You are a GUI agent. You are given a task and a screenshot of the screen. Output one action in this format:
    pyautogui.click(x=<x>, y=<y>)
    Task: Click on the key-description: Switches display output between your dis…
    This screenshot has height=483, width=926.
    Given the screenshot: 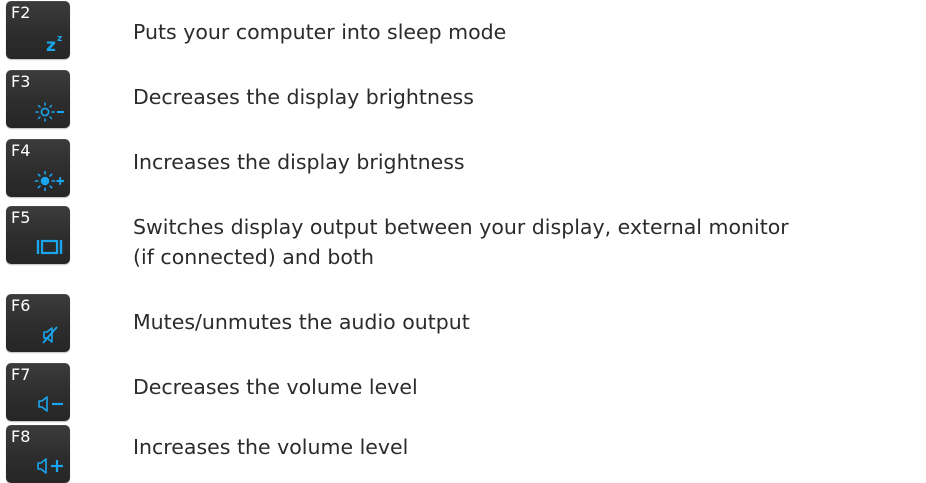 What is the action you would take?
    pyautogui.click(x=528, y=242)
    